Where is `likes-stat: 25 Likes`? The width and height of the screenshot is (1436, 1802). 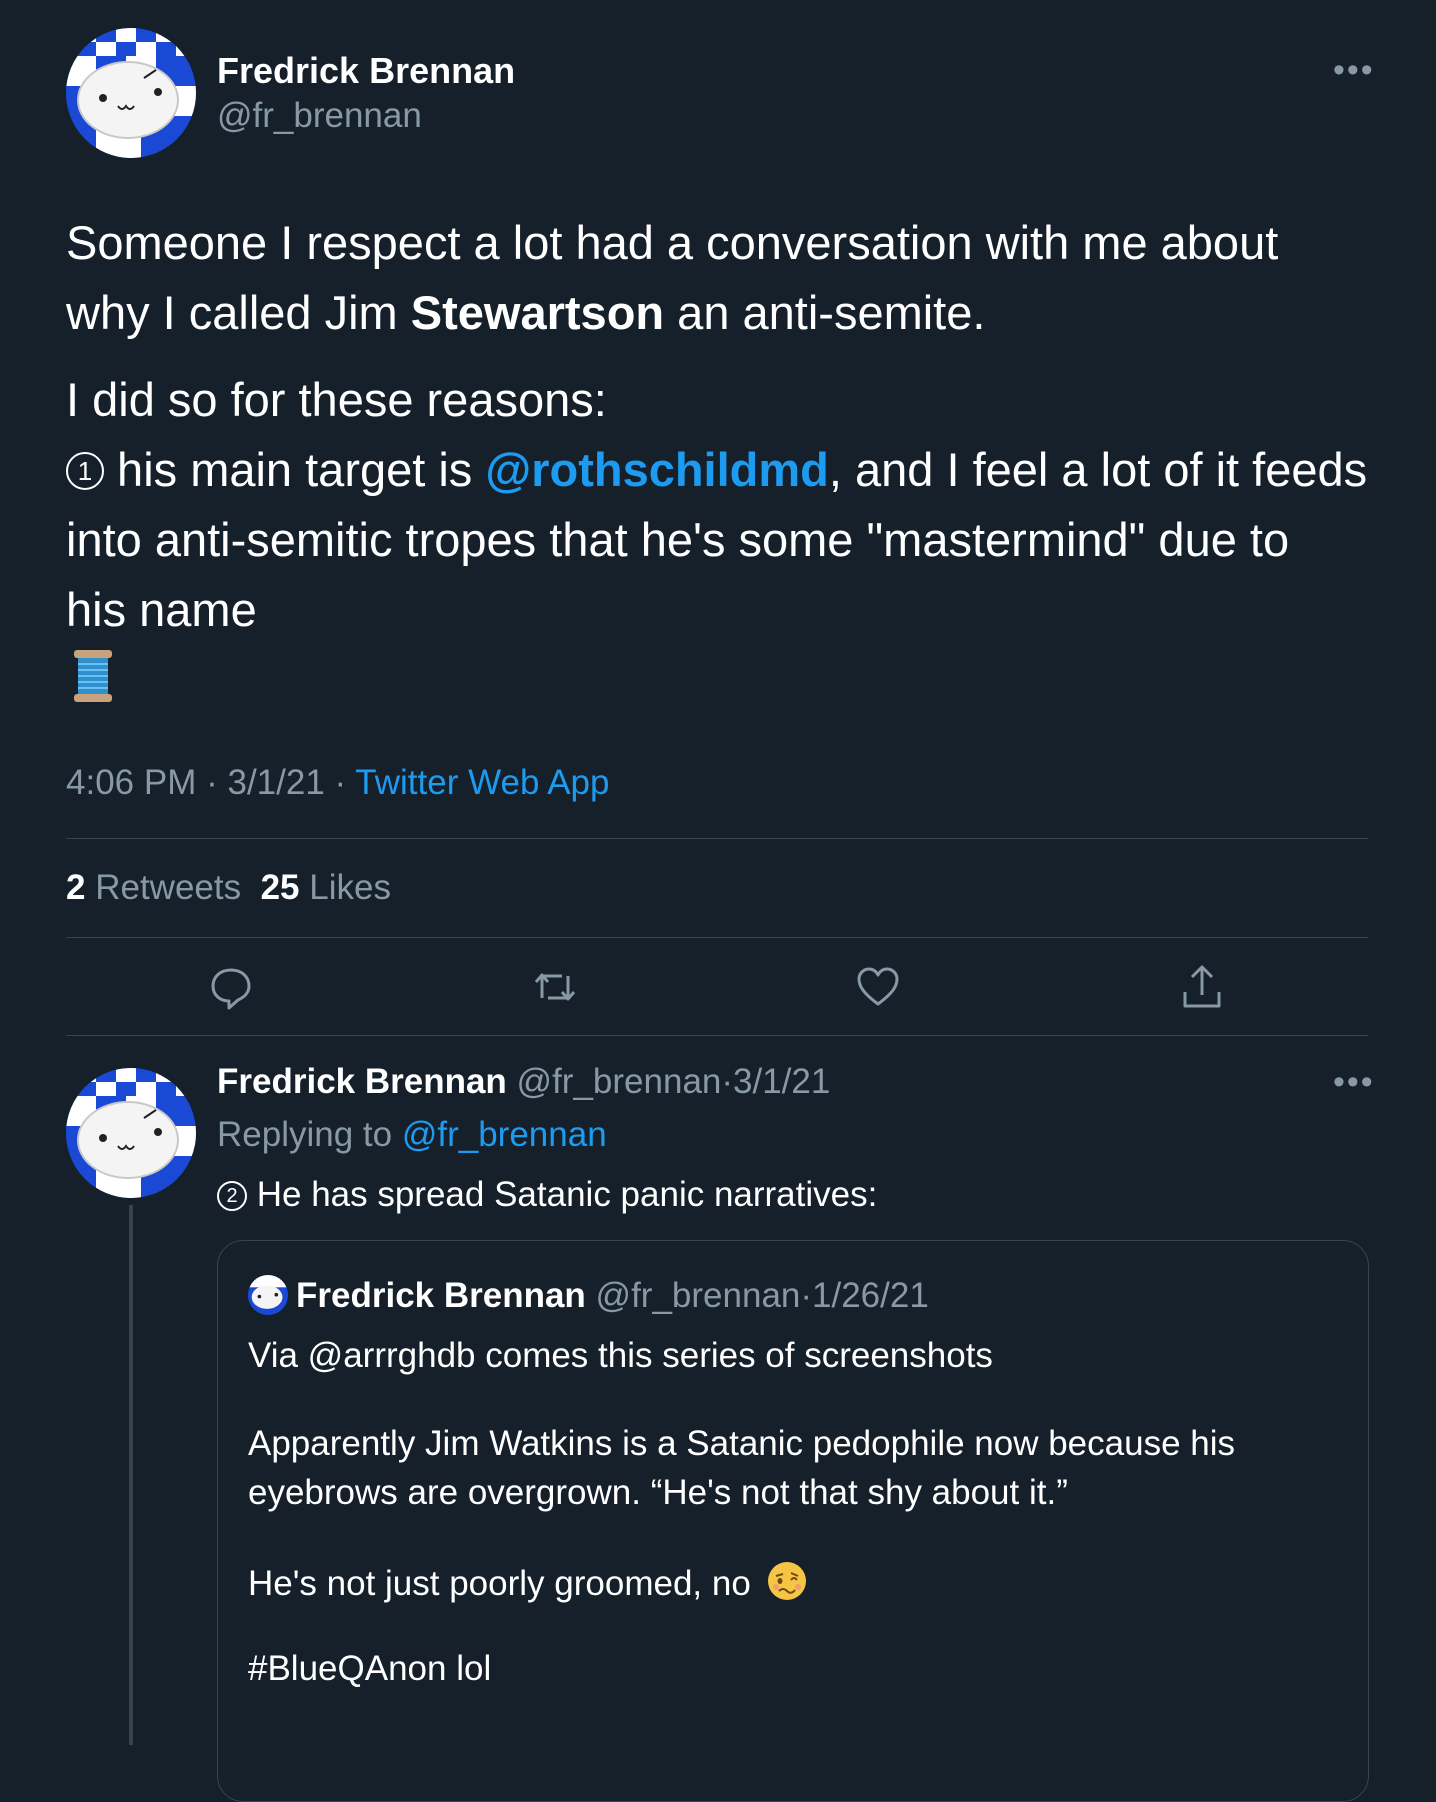 likes-stat: 25 Likes is located at coordinates (326, 887).